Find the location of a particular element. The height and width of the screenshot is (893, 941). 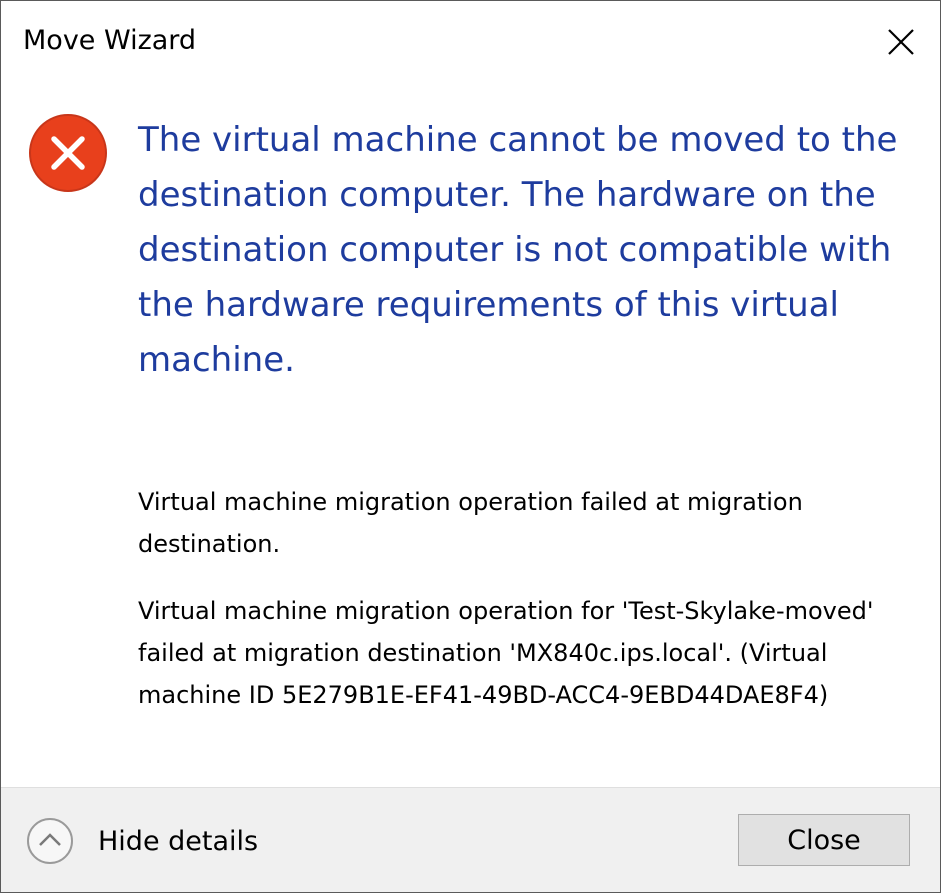

title-bar: Move Wizard is located at coordinates (470, 43).